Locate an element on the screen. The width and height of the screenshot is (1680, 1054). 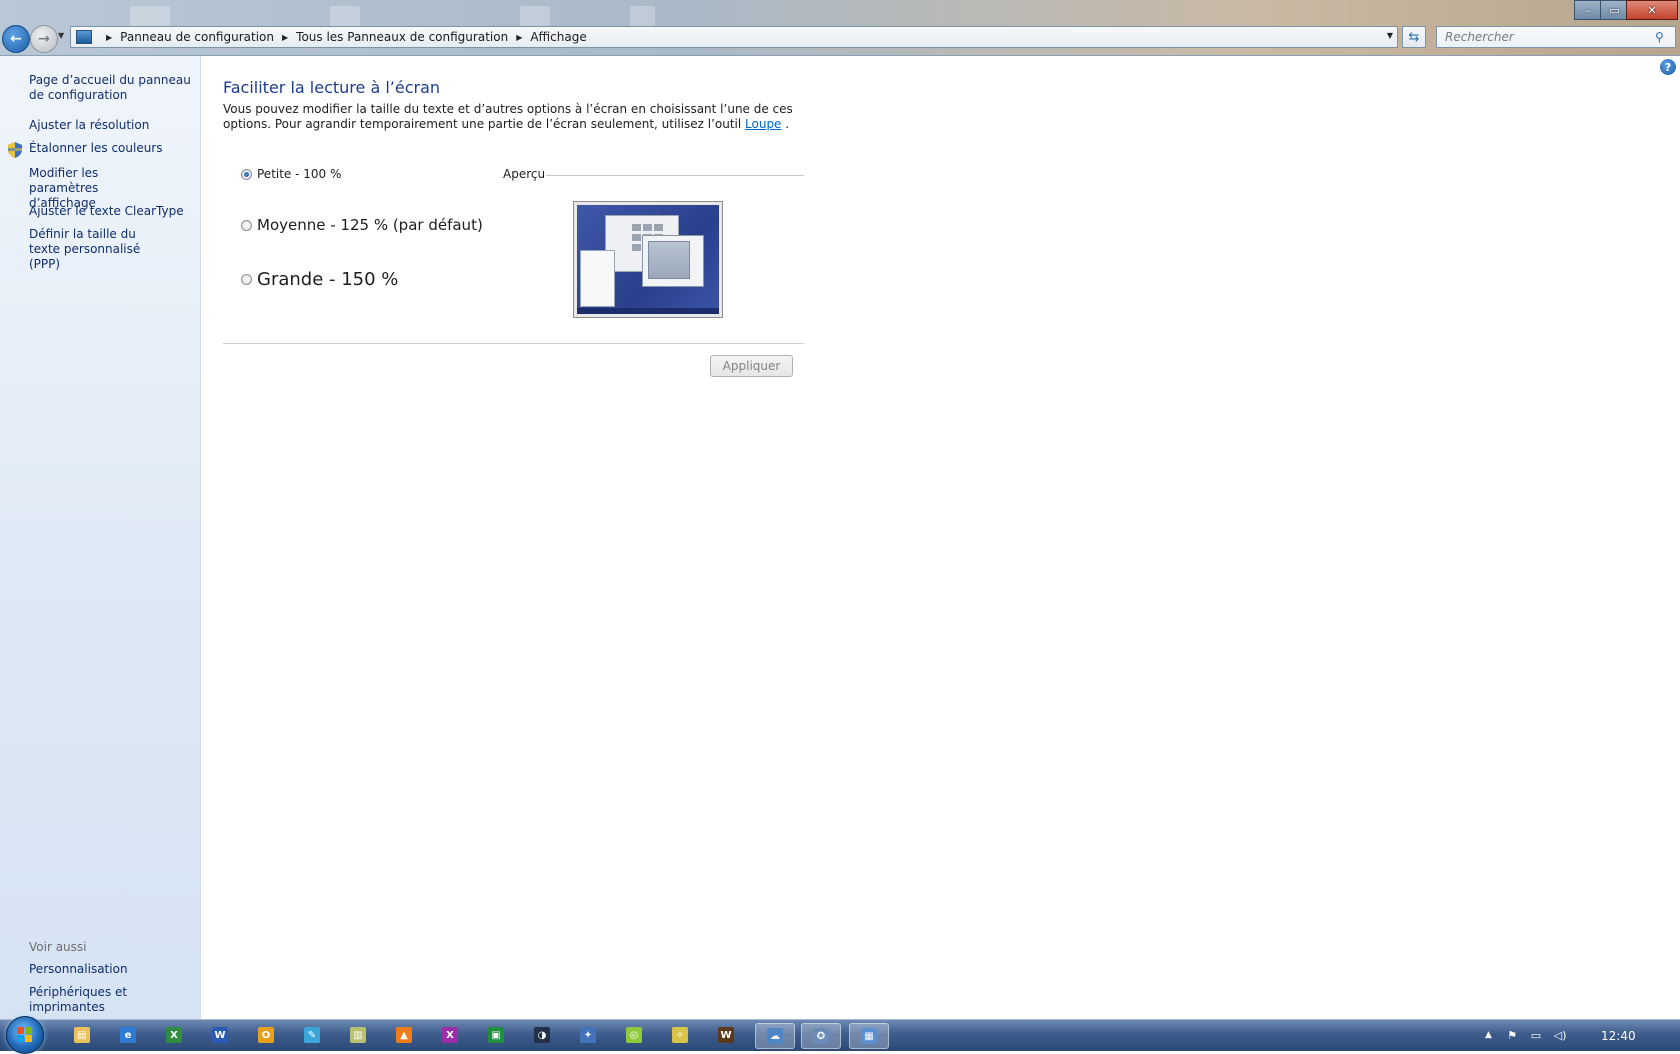
taskbar-app-network: ✦ is located at coordinates (588, 1035).